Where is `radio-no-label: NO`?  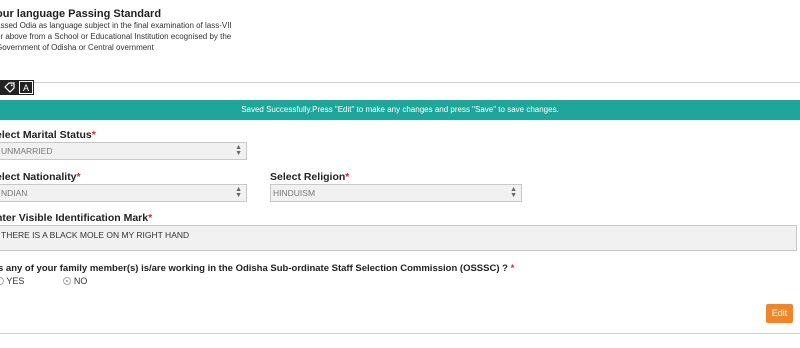 radio-no-label: NO is located at coordinates (80, 281).